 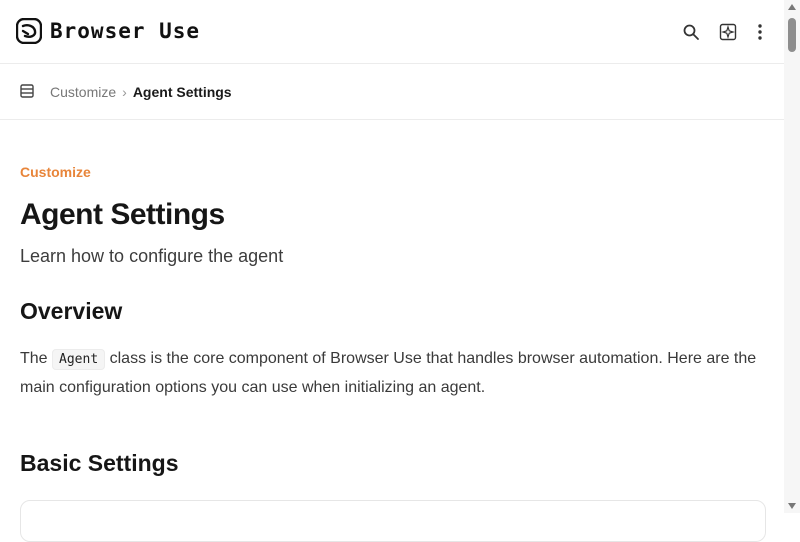 I want to click on sidebar-toggle-button, so click(x=27, y=91).